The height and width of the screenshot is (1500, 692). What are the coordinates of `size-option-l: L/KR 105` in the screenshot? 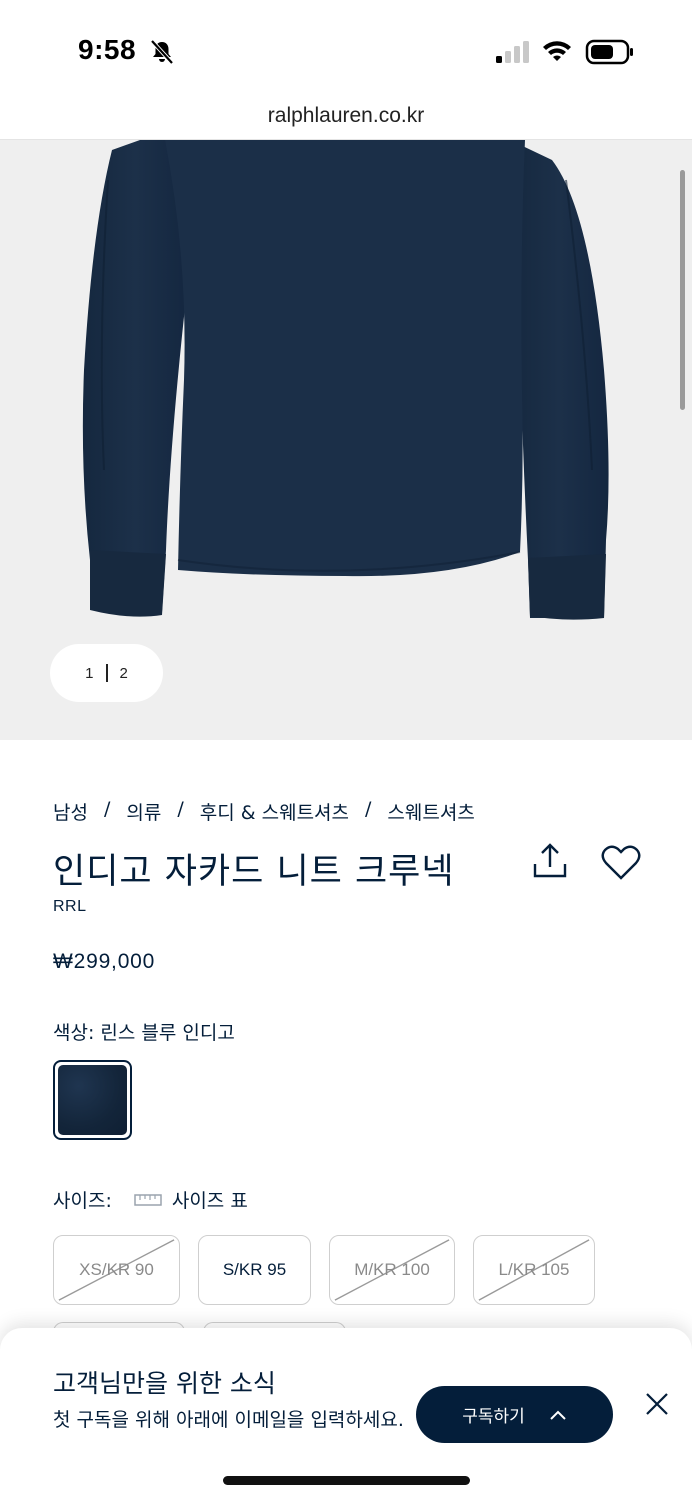 It's located at (534, 1270).